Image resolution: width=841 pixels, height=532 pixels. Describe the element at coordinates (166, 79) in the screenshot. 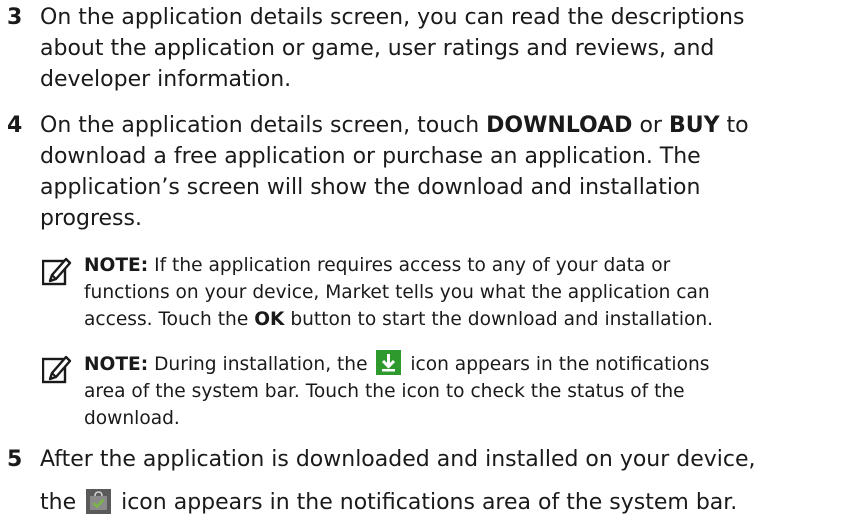

I see `step-line: developer information.` at that location.